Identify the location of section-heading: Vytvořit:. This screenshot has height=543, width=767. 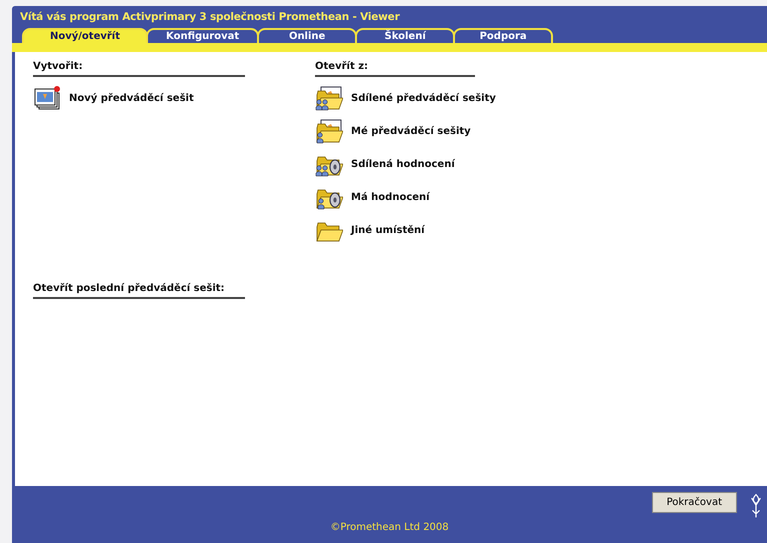
(139, 69).